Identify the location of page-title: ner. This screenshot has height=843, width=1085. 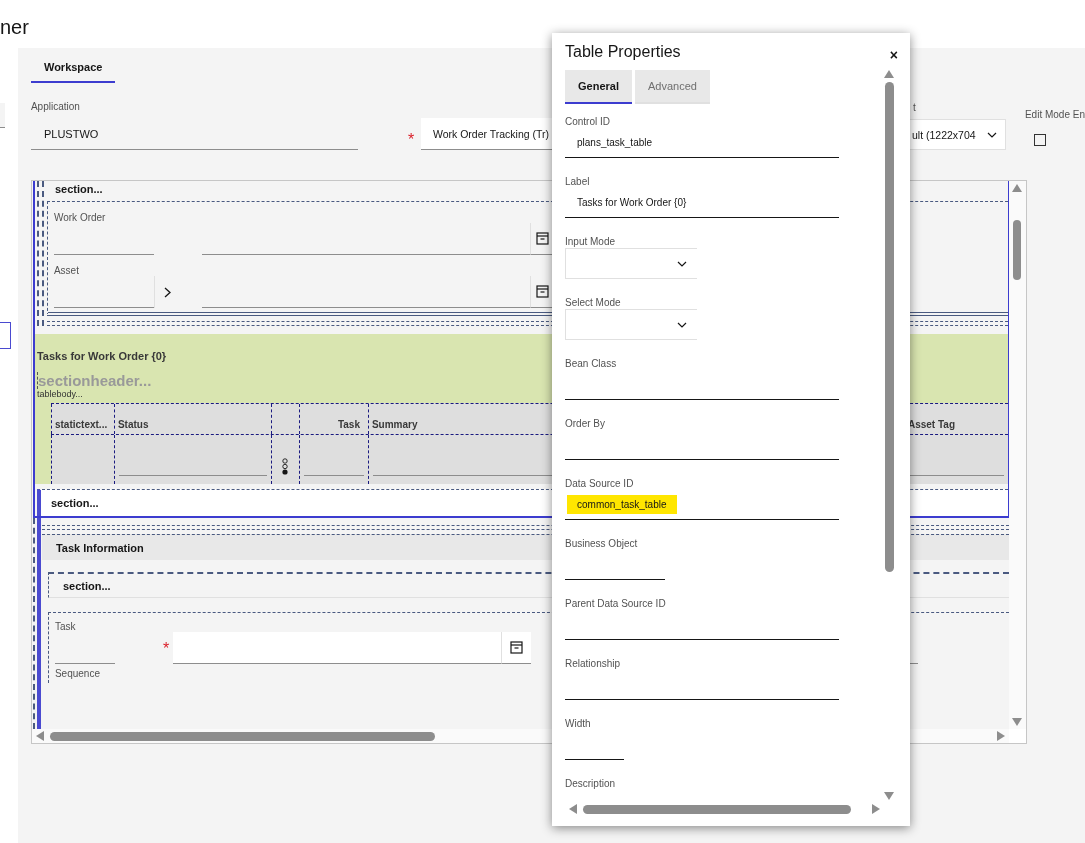
(14, 27).